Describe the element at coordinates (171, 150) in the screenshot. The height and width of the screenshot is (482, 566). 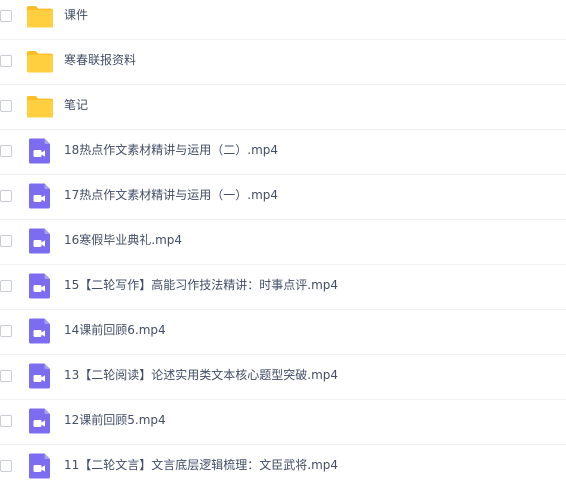
I see `file-name: 18热点作文素材精讲与运用（二）.mp4` at that location.